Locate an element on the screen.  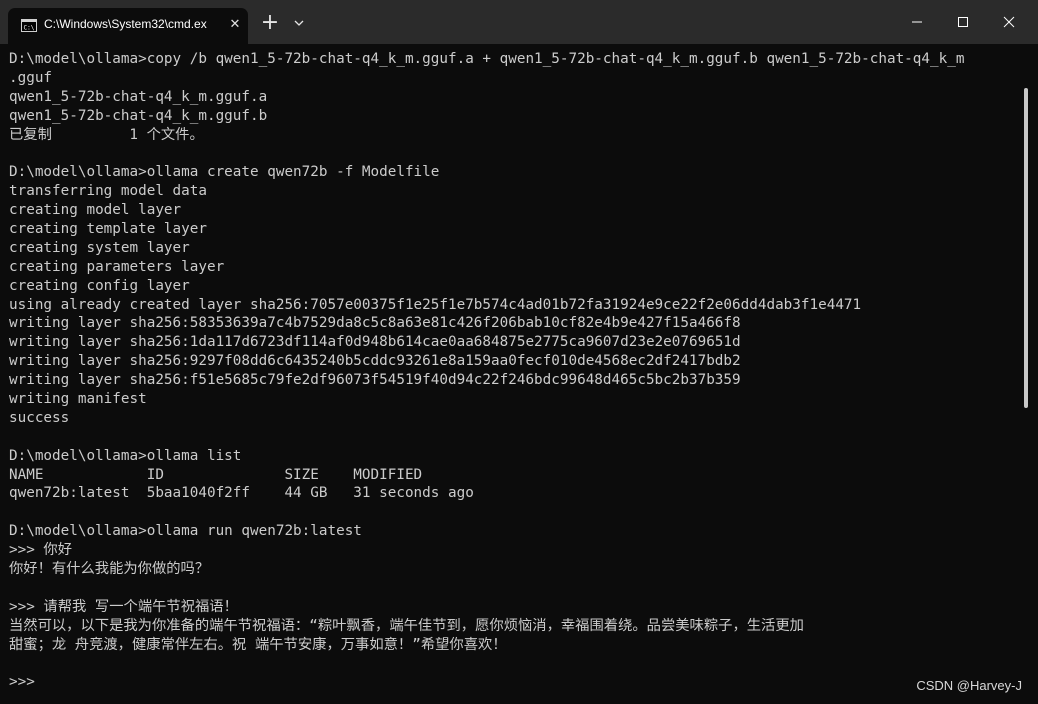
console-line: >>> 请帮我 写一个端午节祝福语！ is located at coordinates (123, 606).